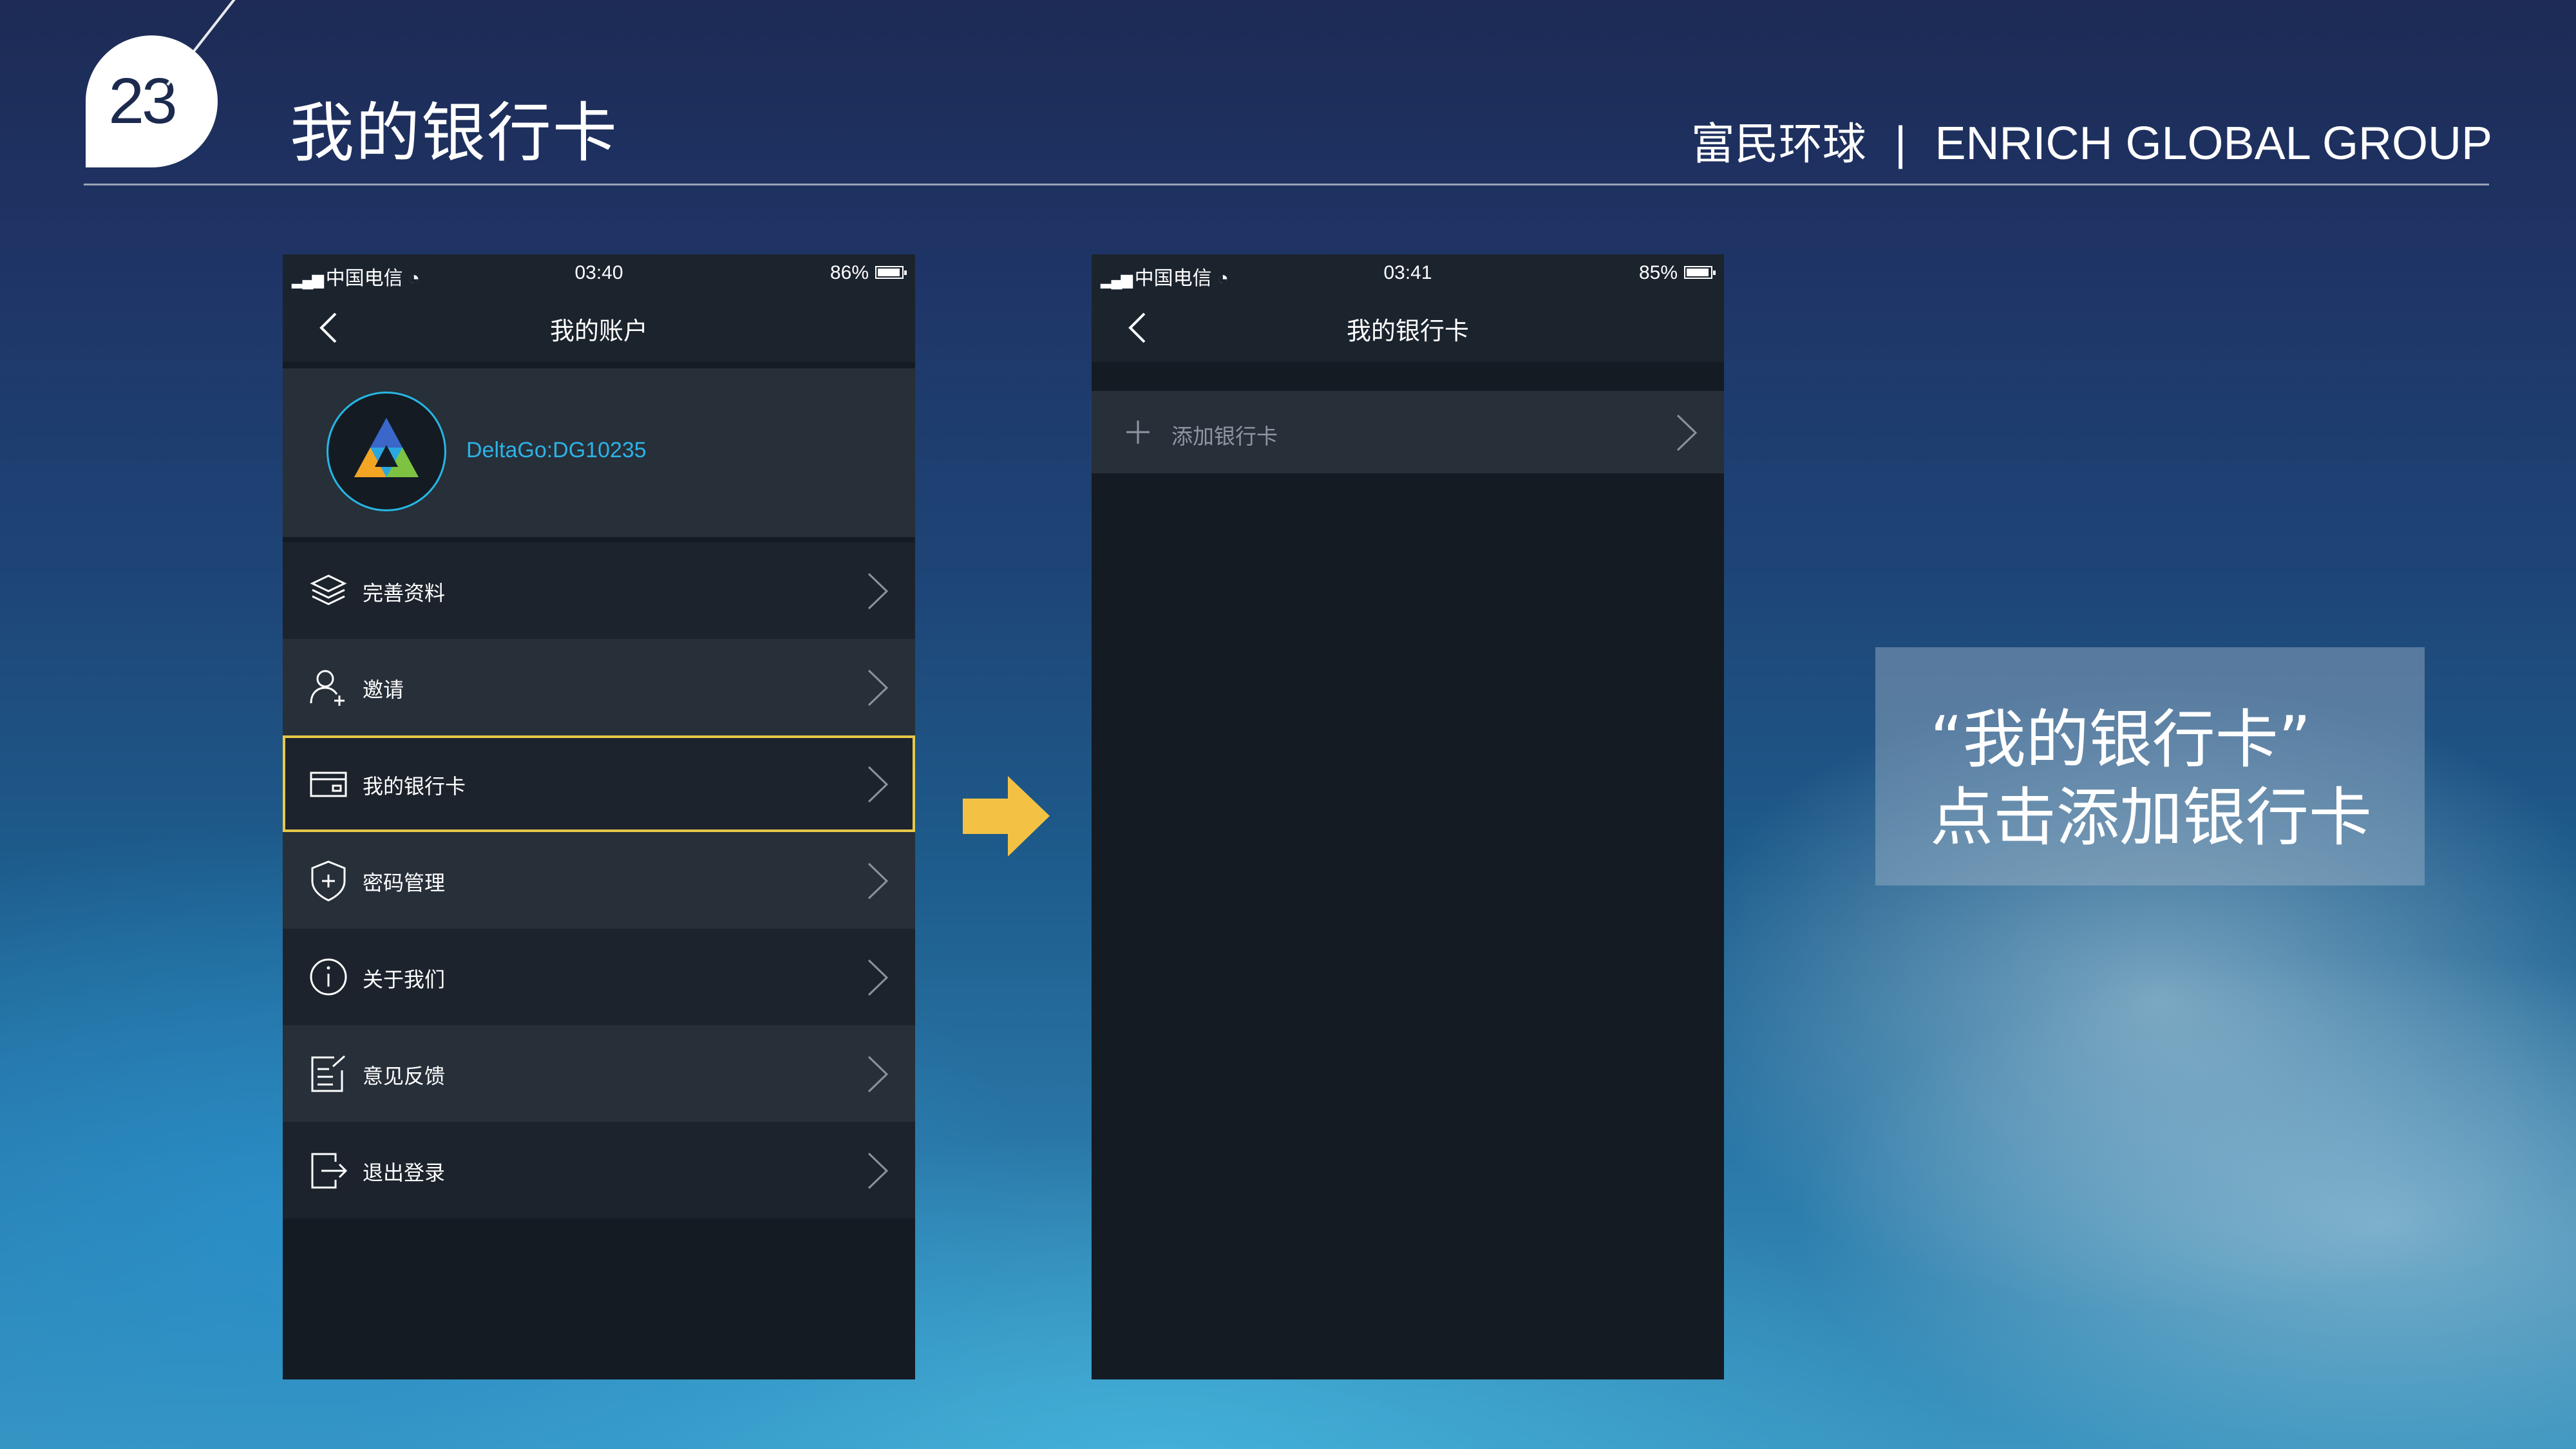 This screenshot has height=1449, width=2576. I want to click on callout-line-2: 点击添加银行卡, so click(2151, 818).